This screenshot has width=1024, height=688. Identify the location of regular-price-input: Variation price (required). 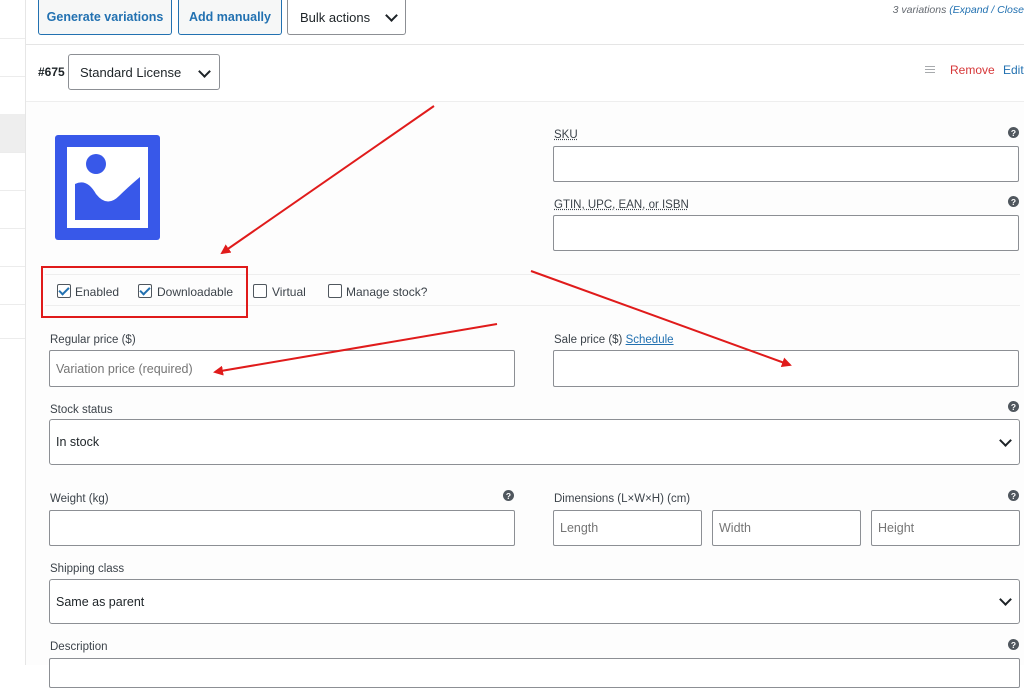
(282, 368).